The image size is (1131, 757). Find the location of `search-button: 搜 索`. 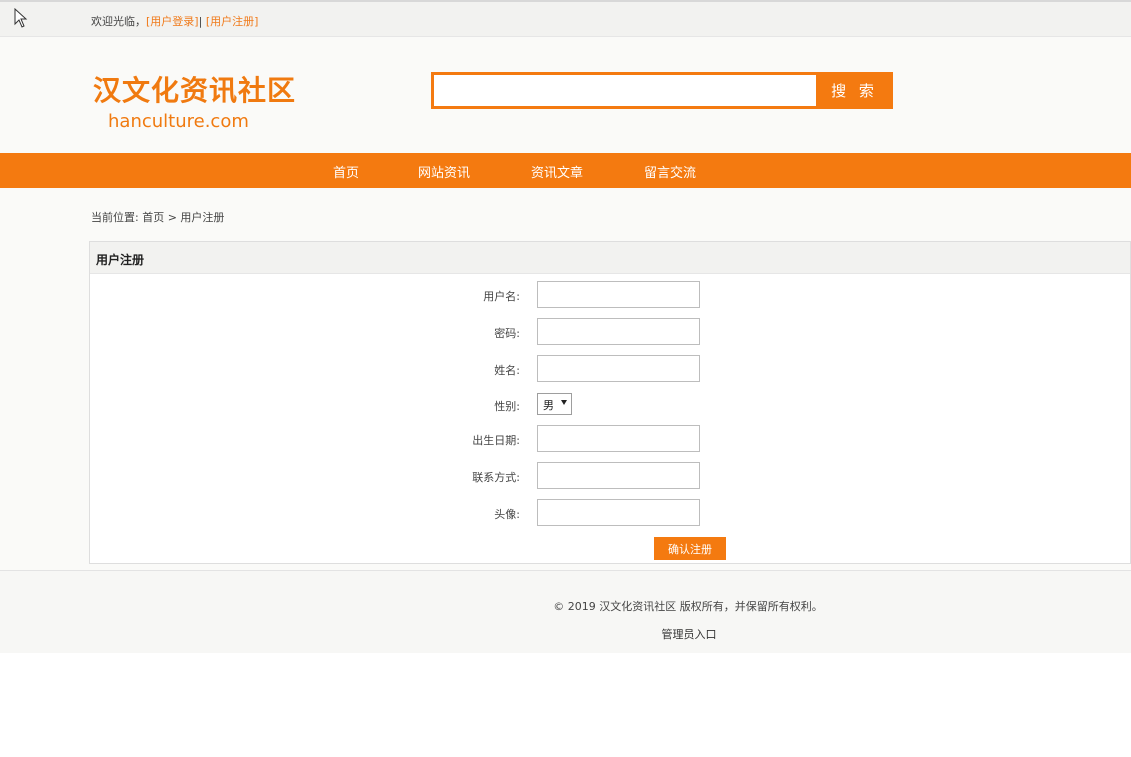

search-button: 搜 索 is located at coordinates (854, 90).